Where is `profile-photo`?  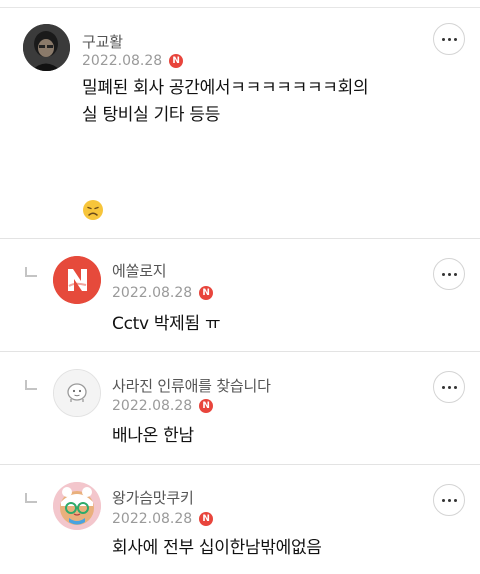 profile-photo is located at coordinates (46, 47).